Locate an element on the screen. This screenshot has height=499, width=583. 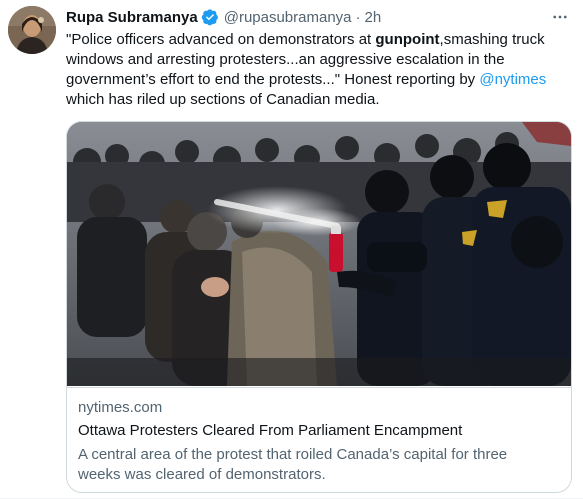
author-name: Rupa Subramanya is located at coordinates (132, 17).